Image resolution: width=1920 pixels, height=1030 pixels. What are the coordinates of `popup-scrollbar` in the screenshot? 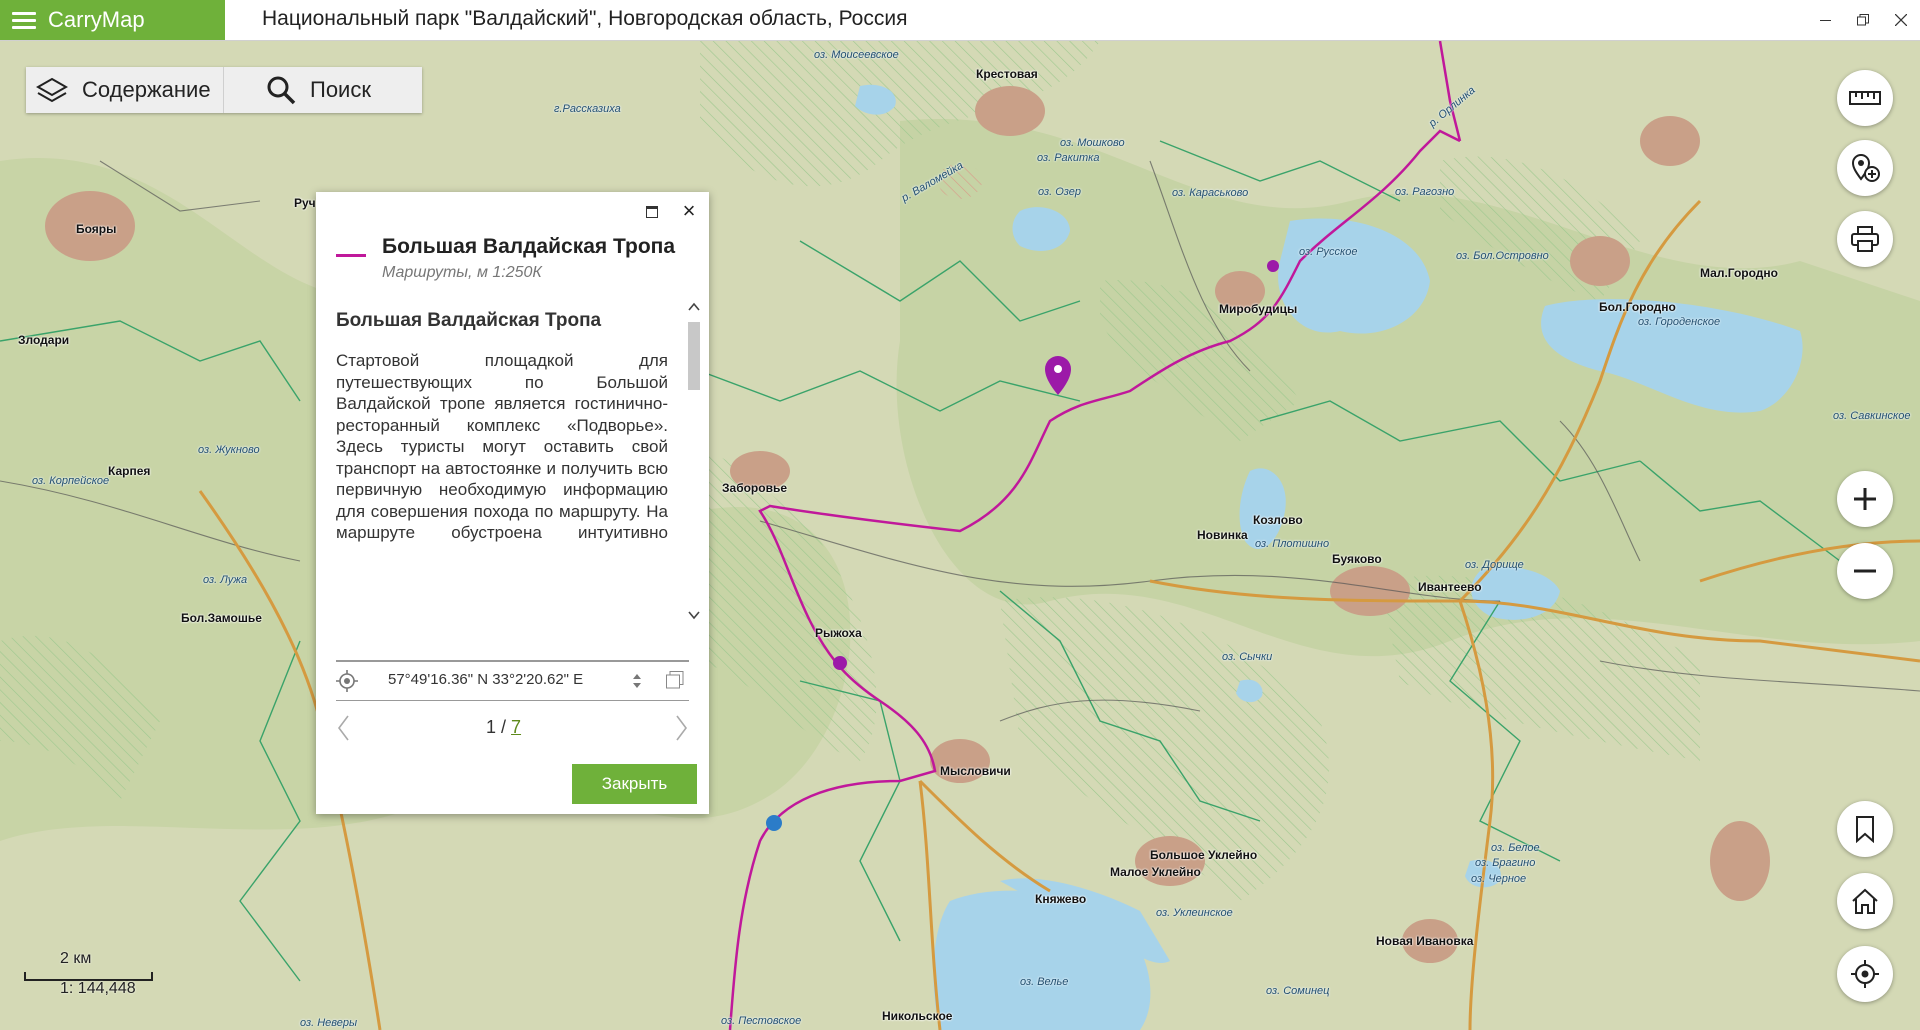 It's located at (694, 462).